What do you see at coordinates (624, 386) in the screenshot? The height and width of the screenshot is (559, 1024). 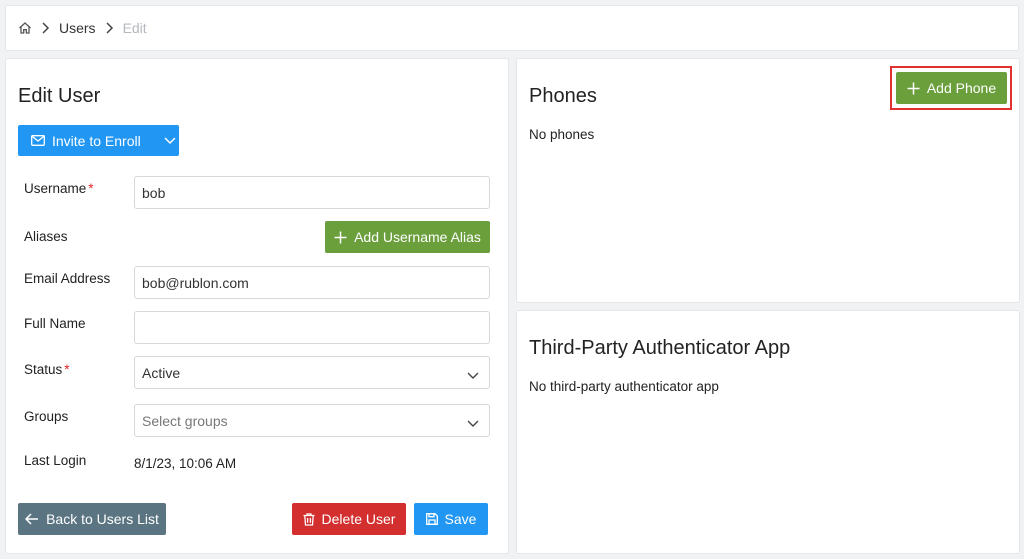 I see `no-third-party-text: No third-party authenticator app` at bounding box center [624, 386].